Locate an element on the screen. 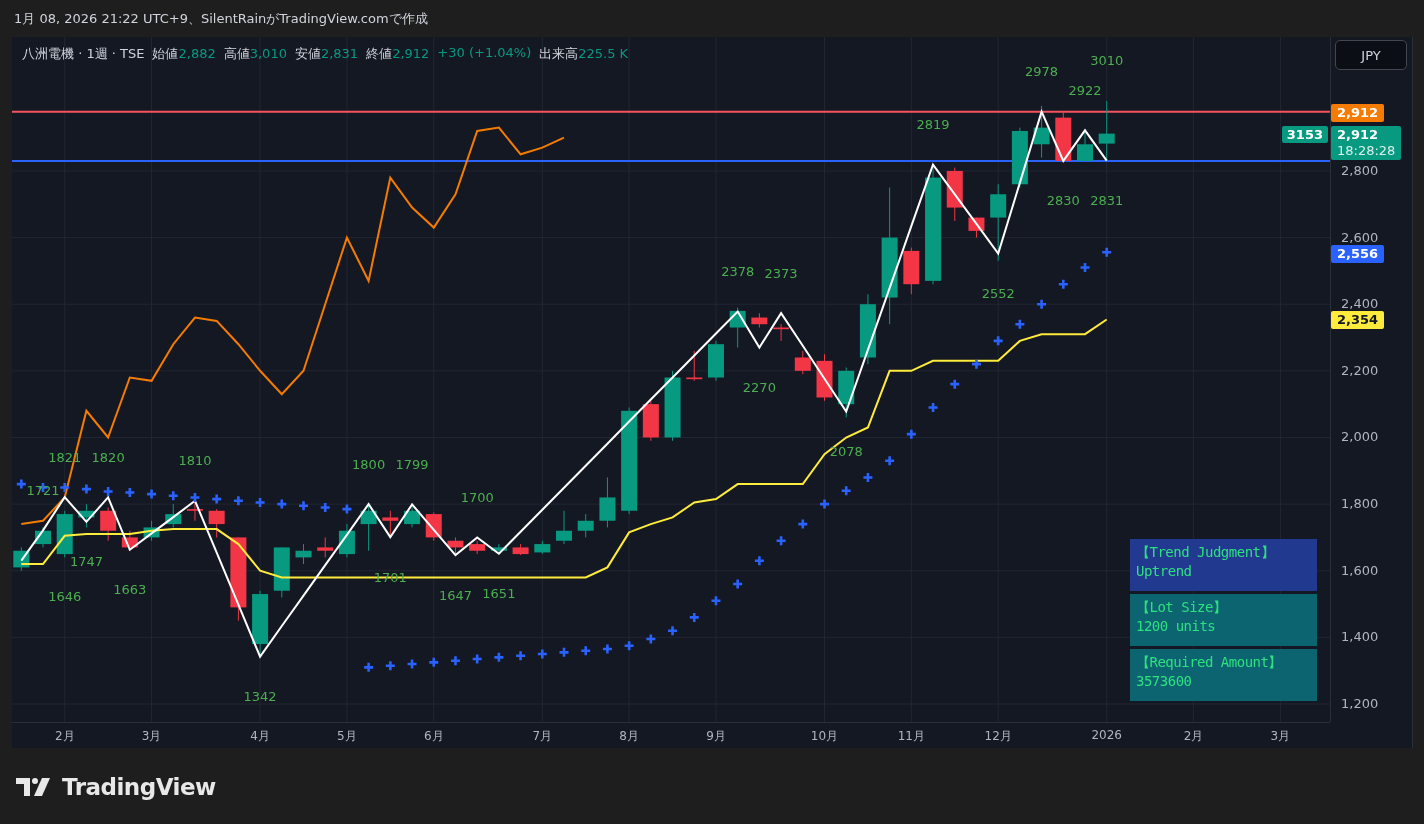 This screenshot has height=824, width=1424. time-axis-label: 5月 is located at coordinates (347, 736).